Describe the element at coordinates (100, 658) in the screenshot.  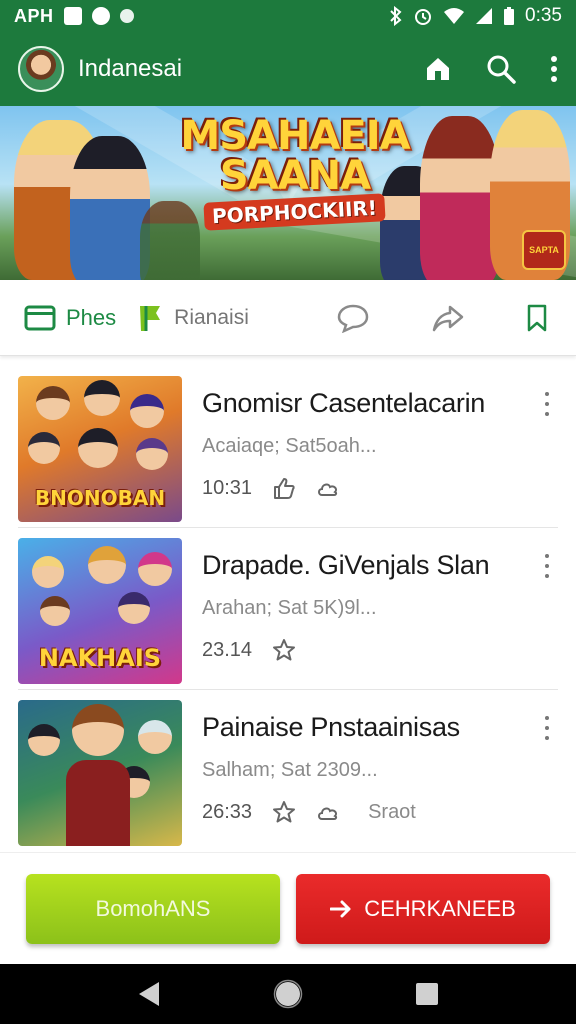
I see `thumbnail-label: NAKHAIS` at that location.